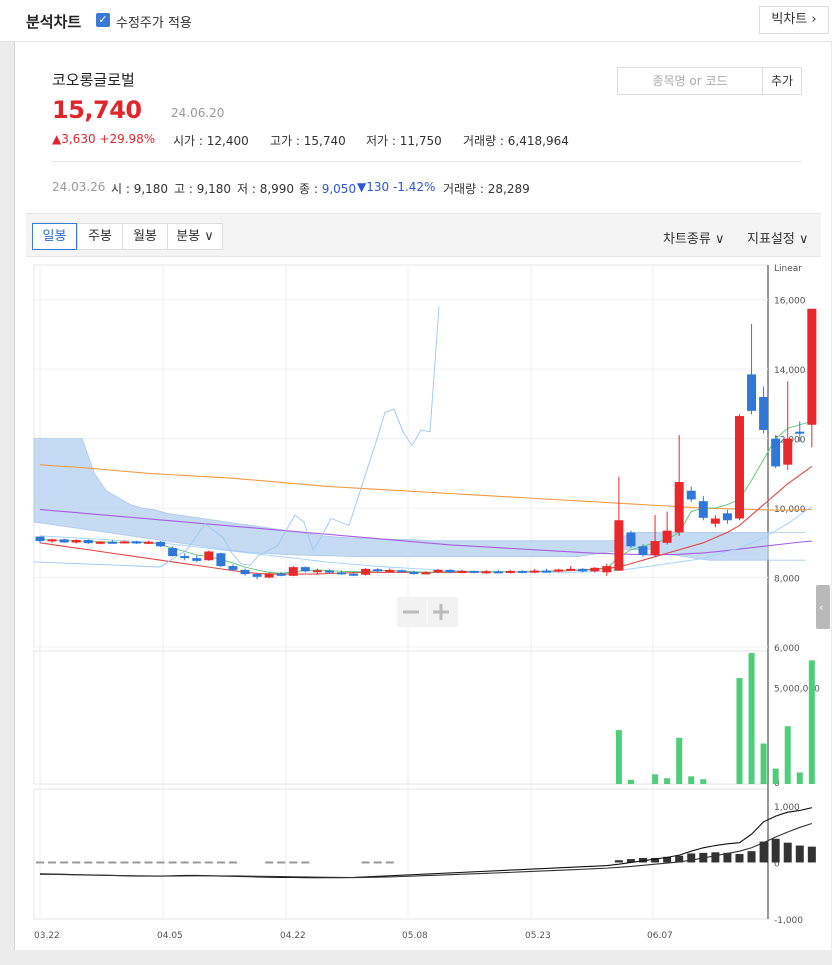 Image resolution: width=832 pixels, height=965 pixels. What do you see at coordinates (170, 936) in the screenshot?
I see `x-tick-label: 04.05` at bounding box center [170, 936].